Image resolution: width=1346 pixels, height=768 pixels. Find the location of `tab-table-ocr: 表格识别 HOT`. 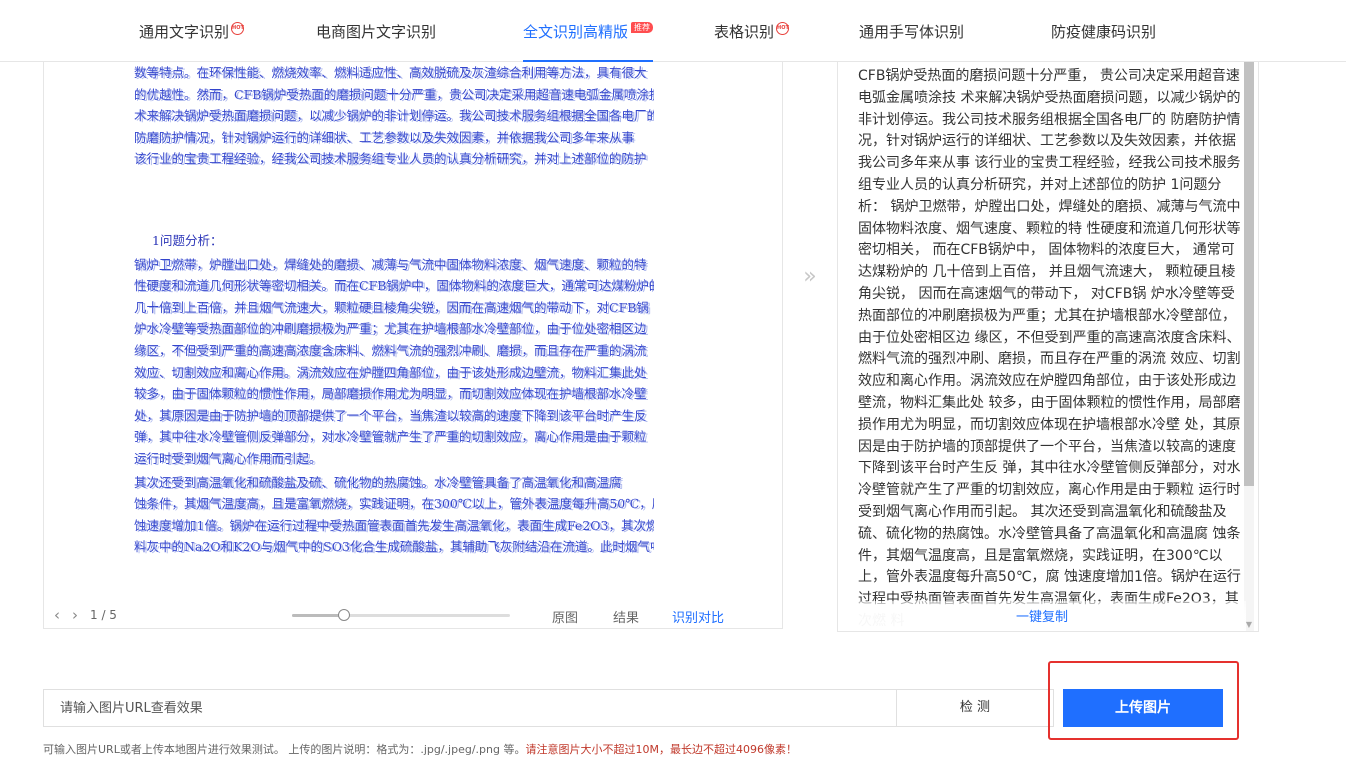

tab-table-ocr: 表格识别 HOT is located at coordinates (752, 31).